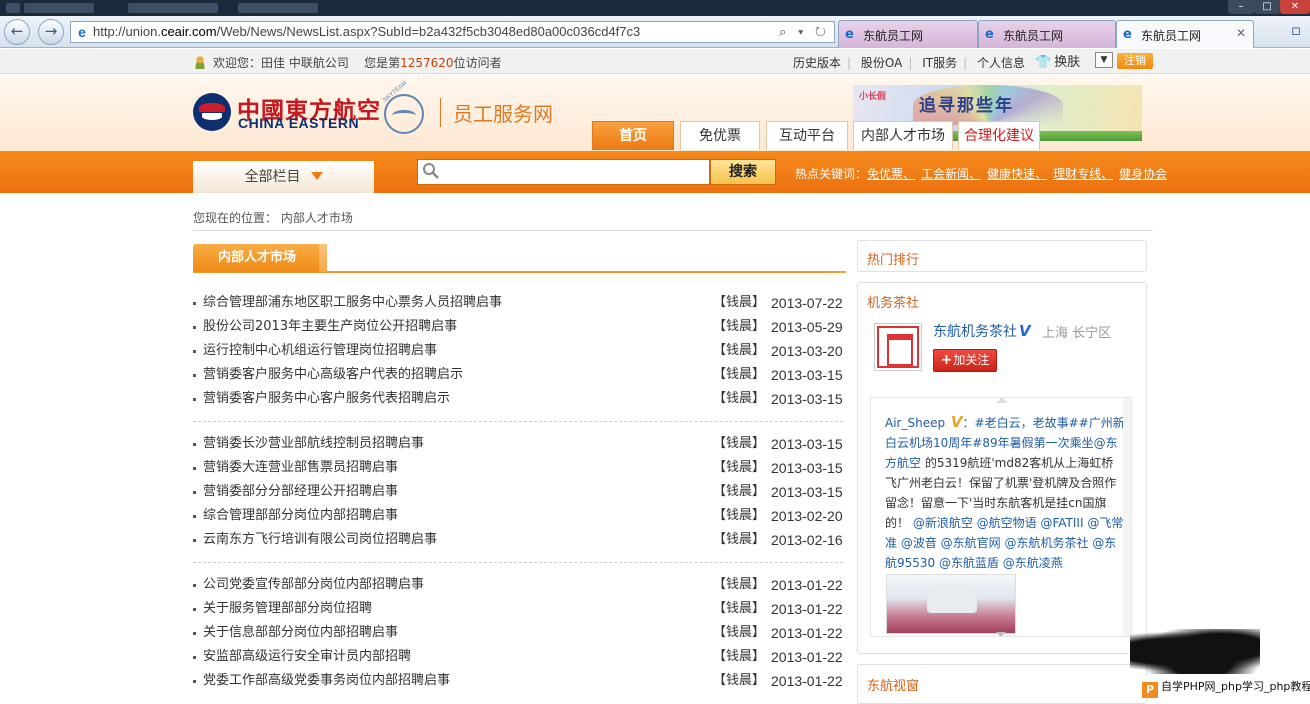  I want to click on list-item: 云南东方飞行培训有限公司岗位招聘启事 【钱晨】 2013-02-16, so click(519, 540).